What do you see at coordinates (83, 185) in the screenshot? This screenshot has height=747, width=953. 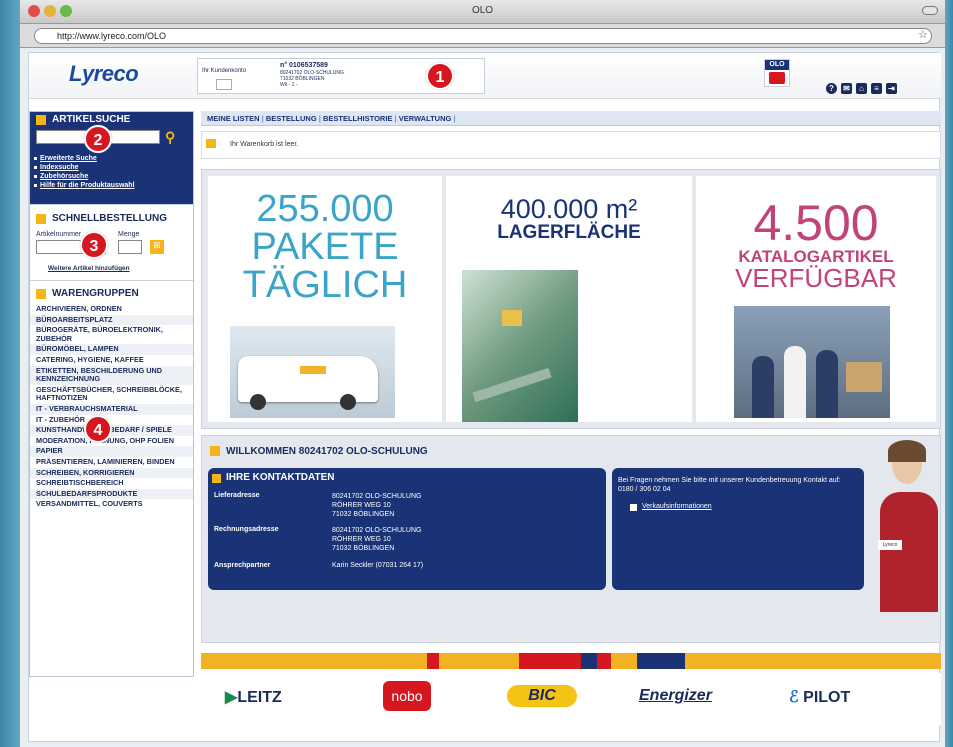 I see `product-help-link: Hilfe für die Produktauswahl` at bounding box center [83, 185].